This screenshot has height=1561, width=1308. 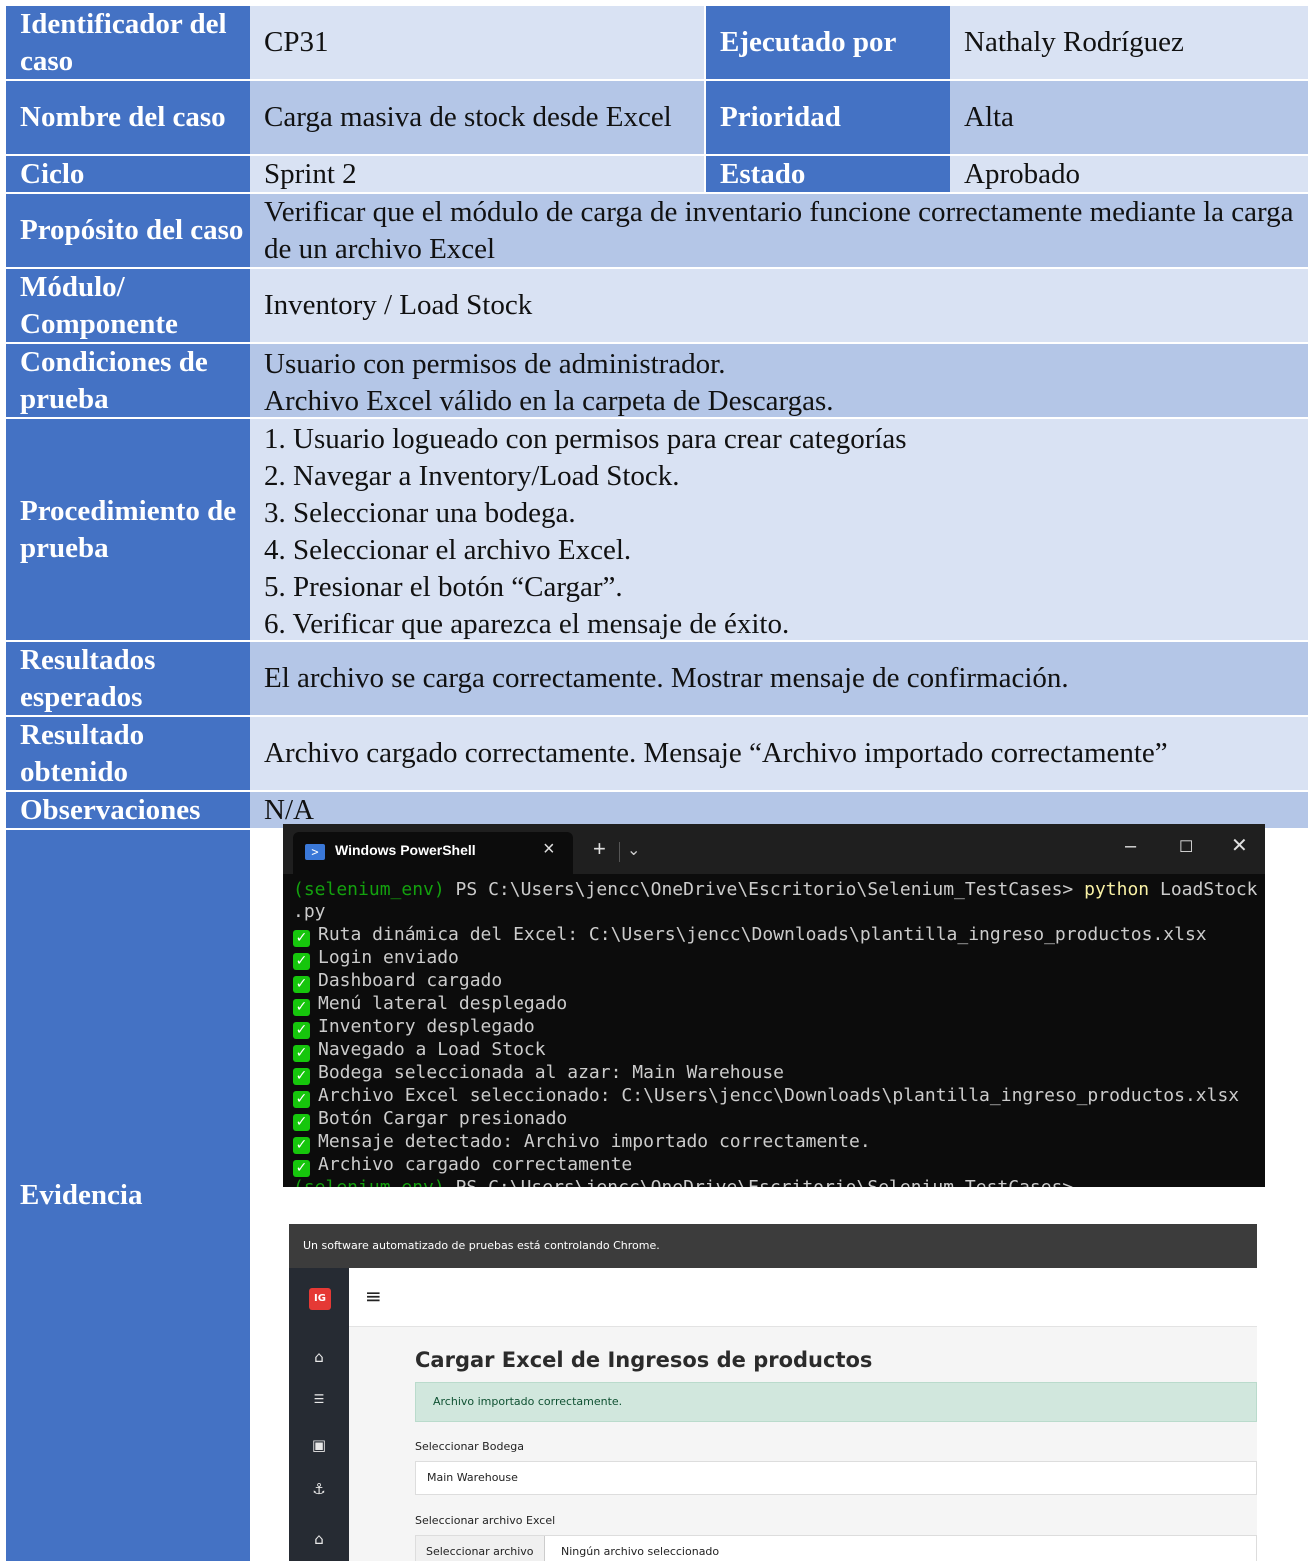 What do you see at coordinates (128, 754) in the screenshot?
I see `label-obtenido: Resultado obtenido` at bounding box center [128, 754].